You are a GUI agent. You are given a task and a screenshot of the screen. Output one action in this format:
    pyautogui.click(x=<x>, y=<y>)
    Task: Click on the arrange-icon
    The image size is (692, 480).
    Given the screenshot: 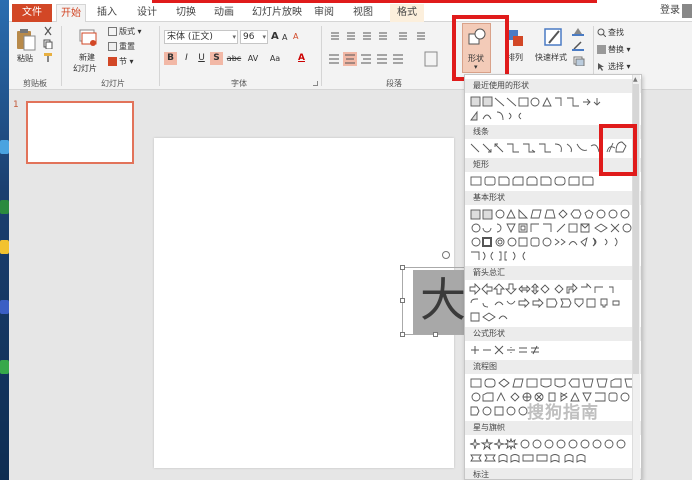 What is the action you would take?
    pyautogui.click(x=516, y=39)
    